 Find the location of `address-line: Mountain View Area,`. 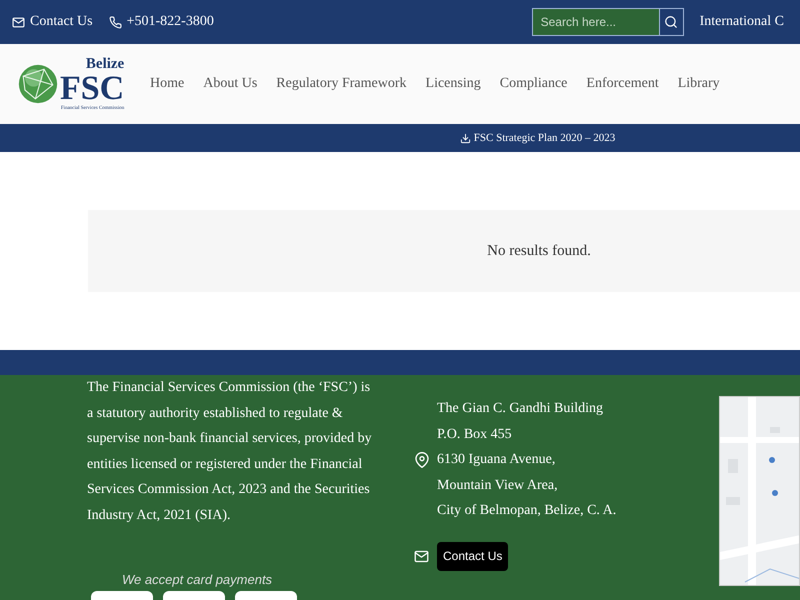

address-line: Mountain View Area, is located at coordinates (498, 485).